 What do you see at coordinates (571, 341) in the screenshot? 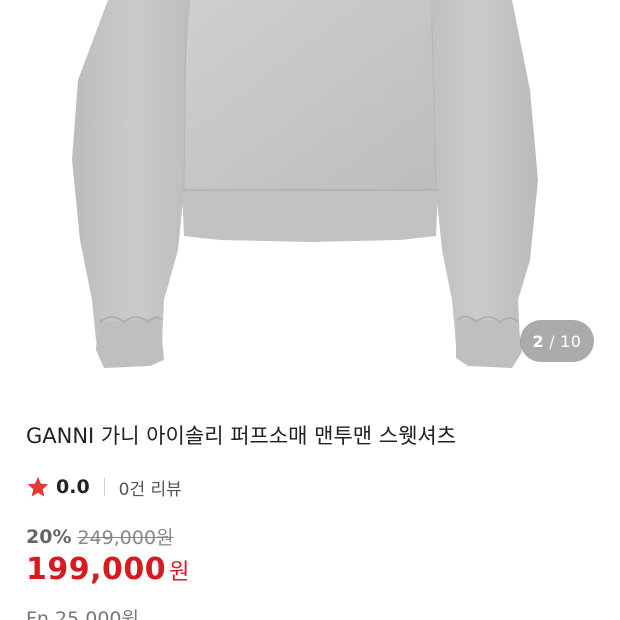
I see `counter-total: 10` at bounding box center [571, 341].